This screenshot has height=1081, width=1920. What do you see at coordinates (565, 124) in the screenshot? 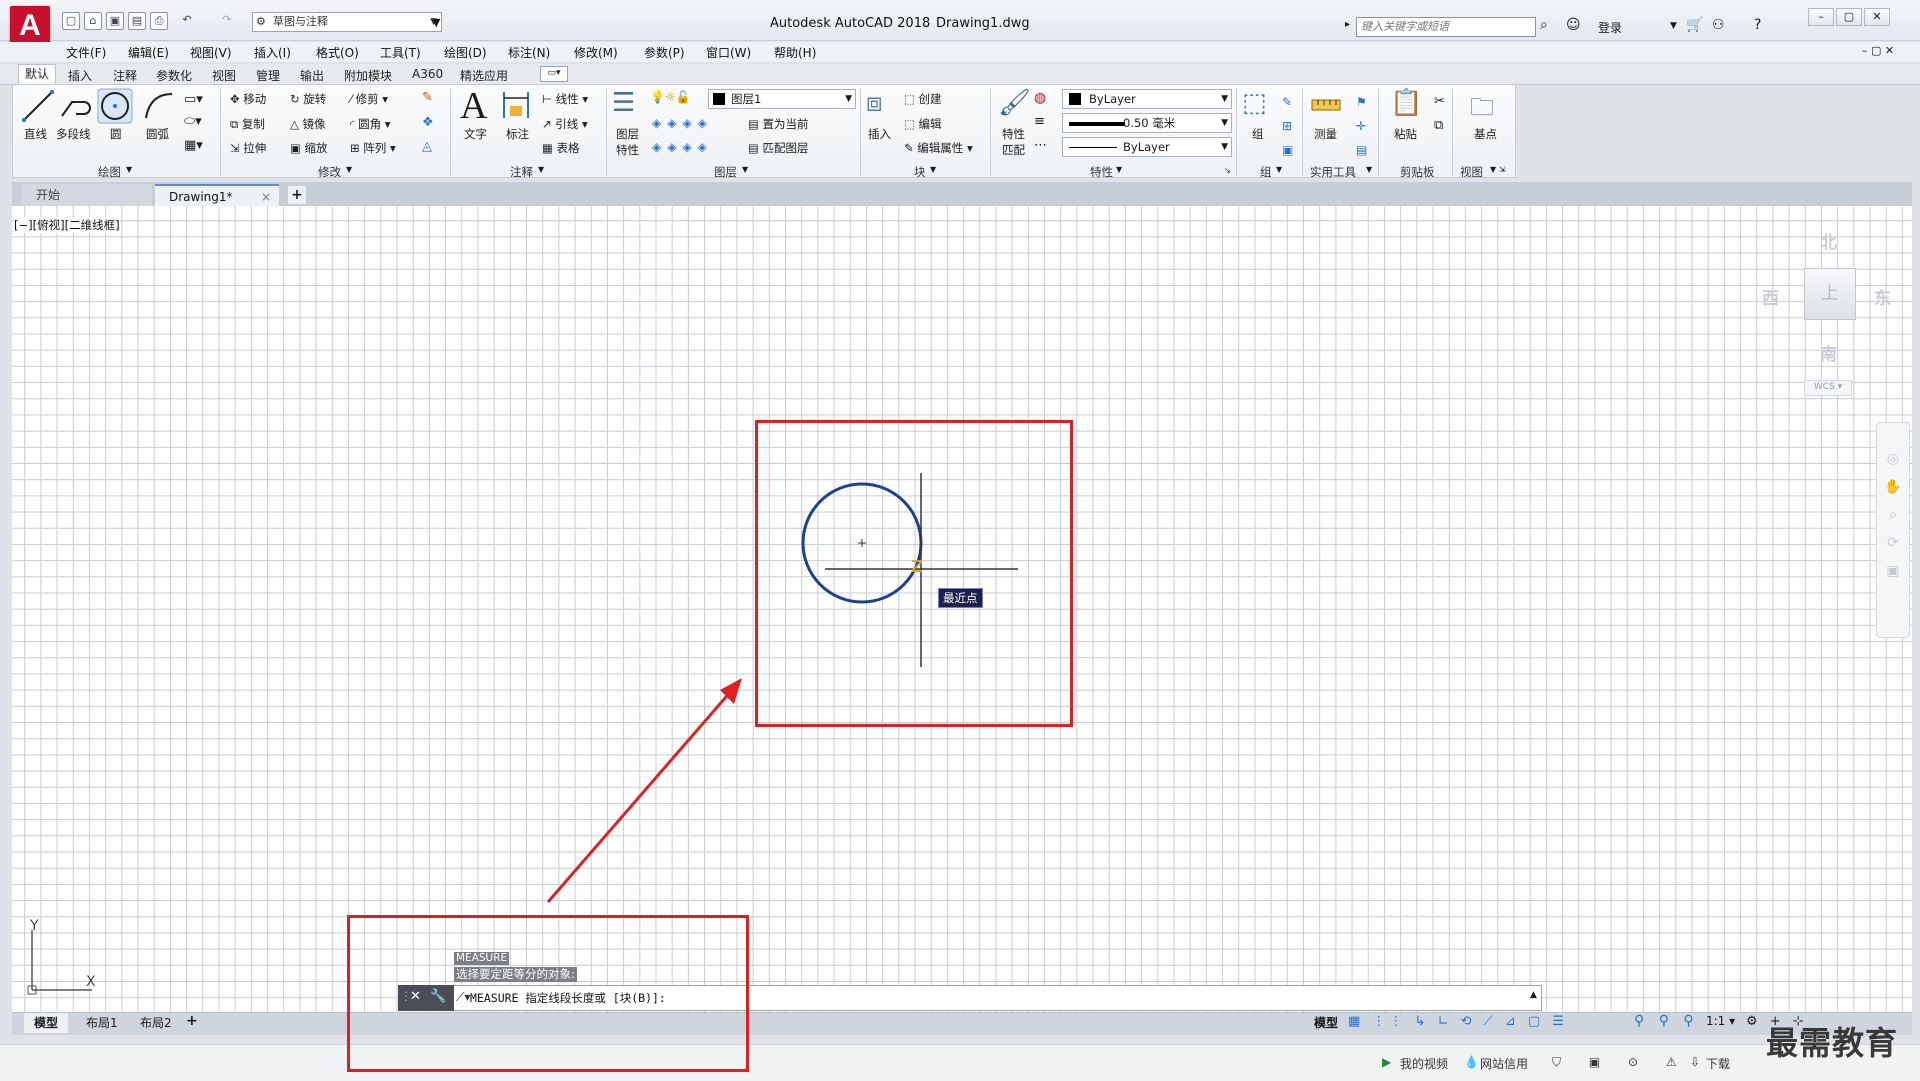
I see `leader-tool: ↗ 引线 ▾` at bounding box center [565, 124].